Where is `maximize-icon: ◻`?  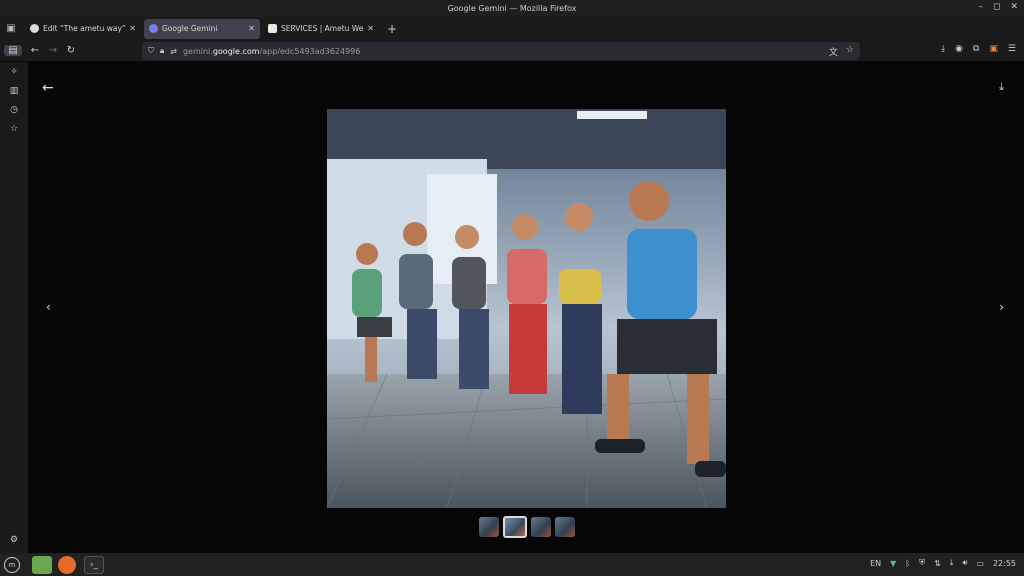
maximize-icon: ◻ is located at coordinates (996, 7).